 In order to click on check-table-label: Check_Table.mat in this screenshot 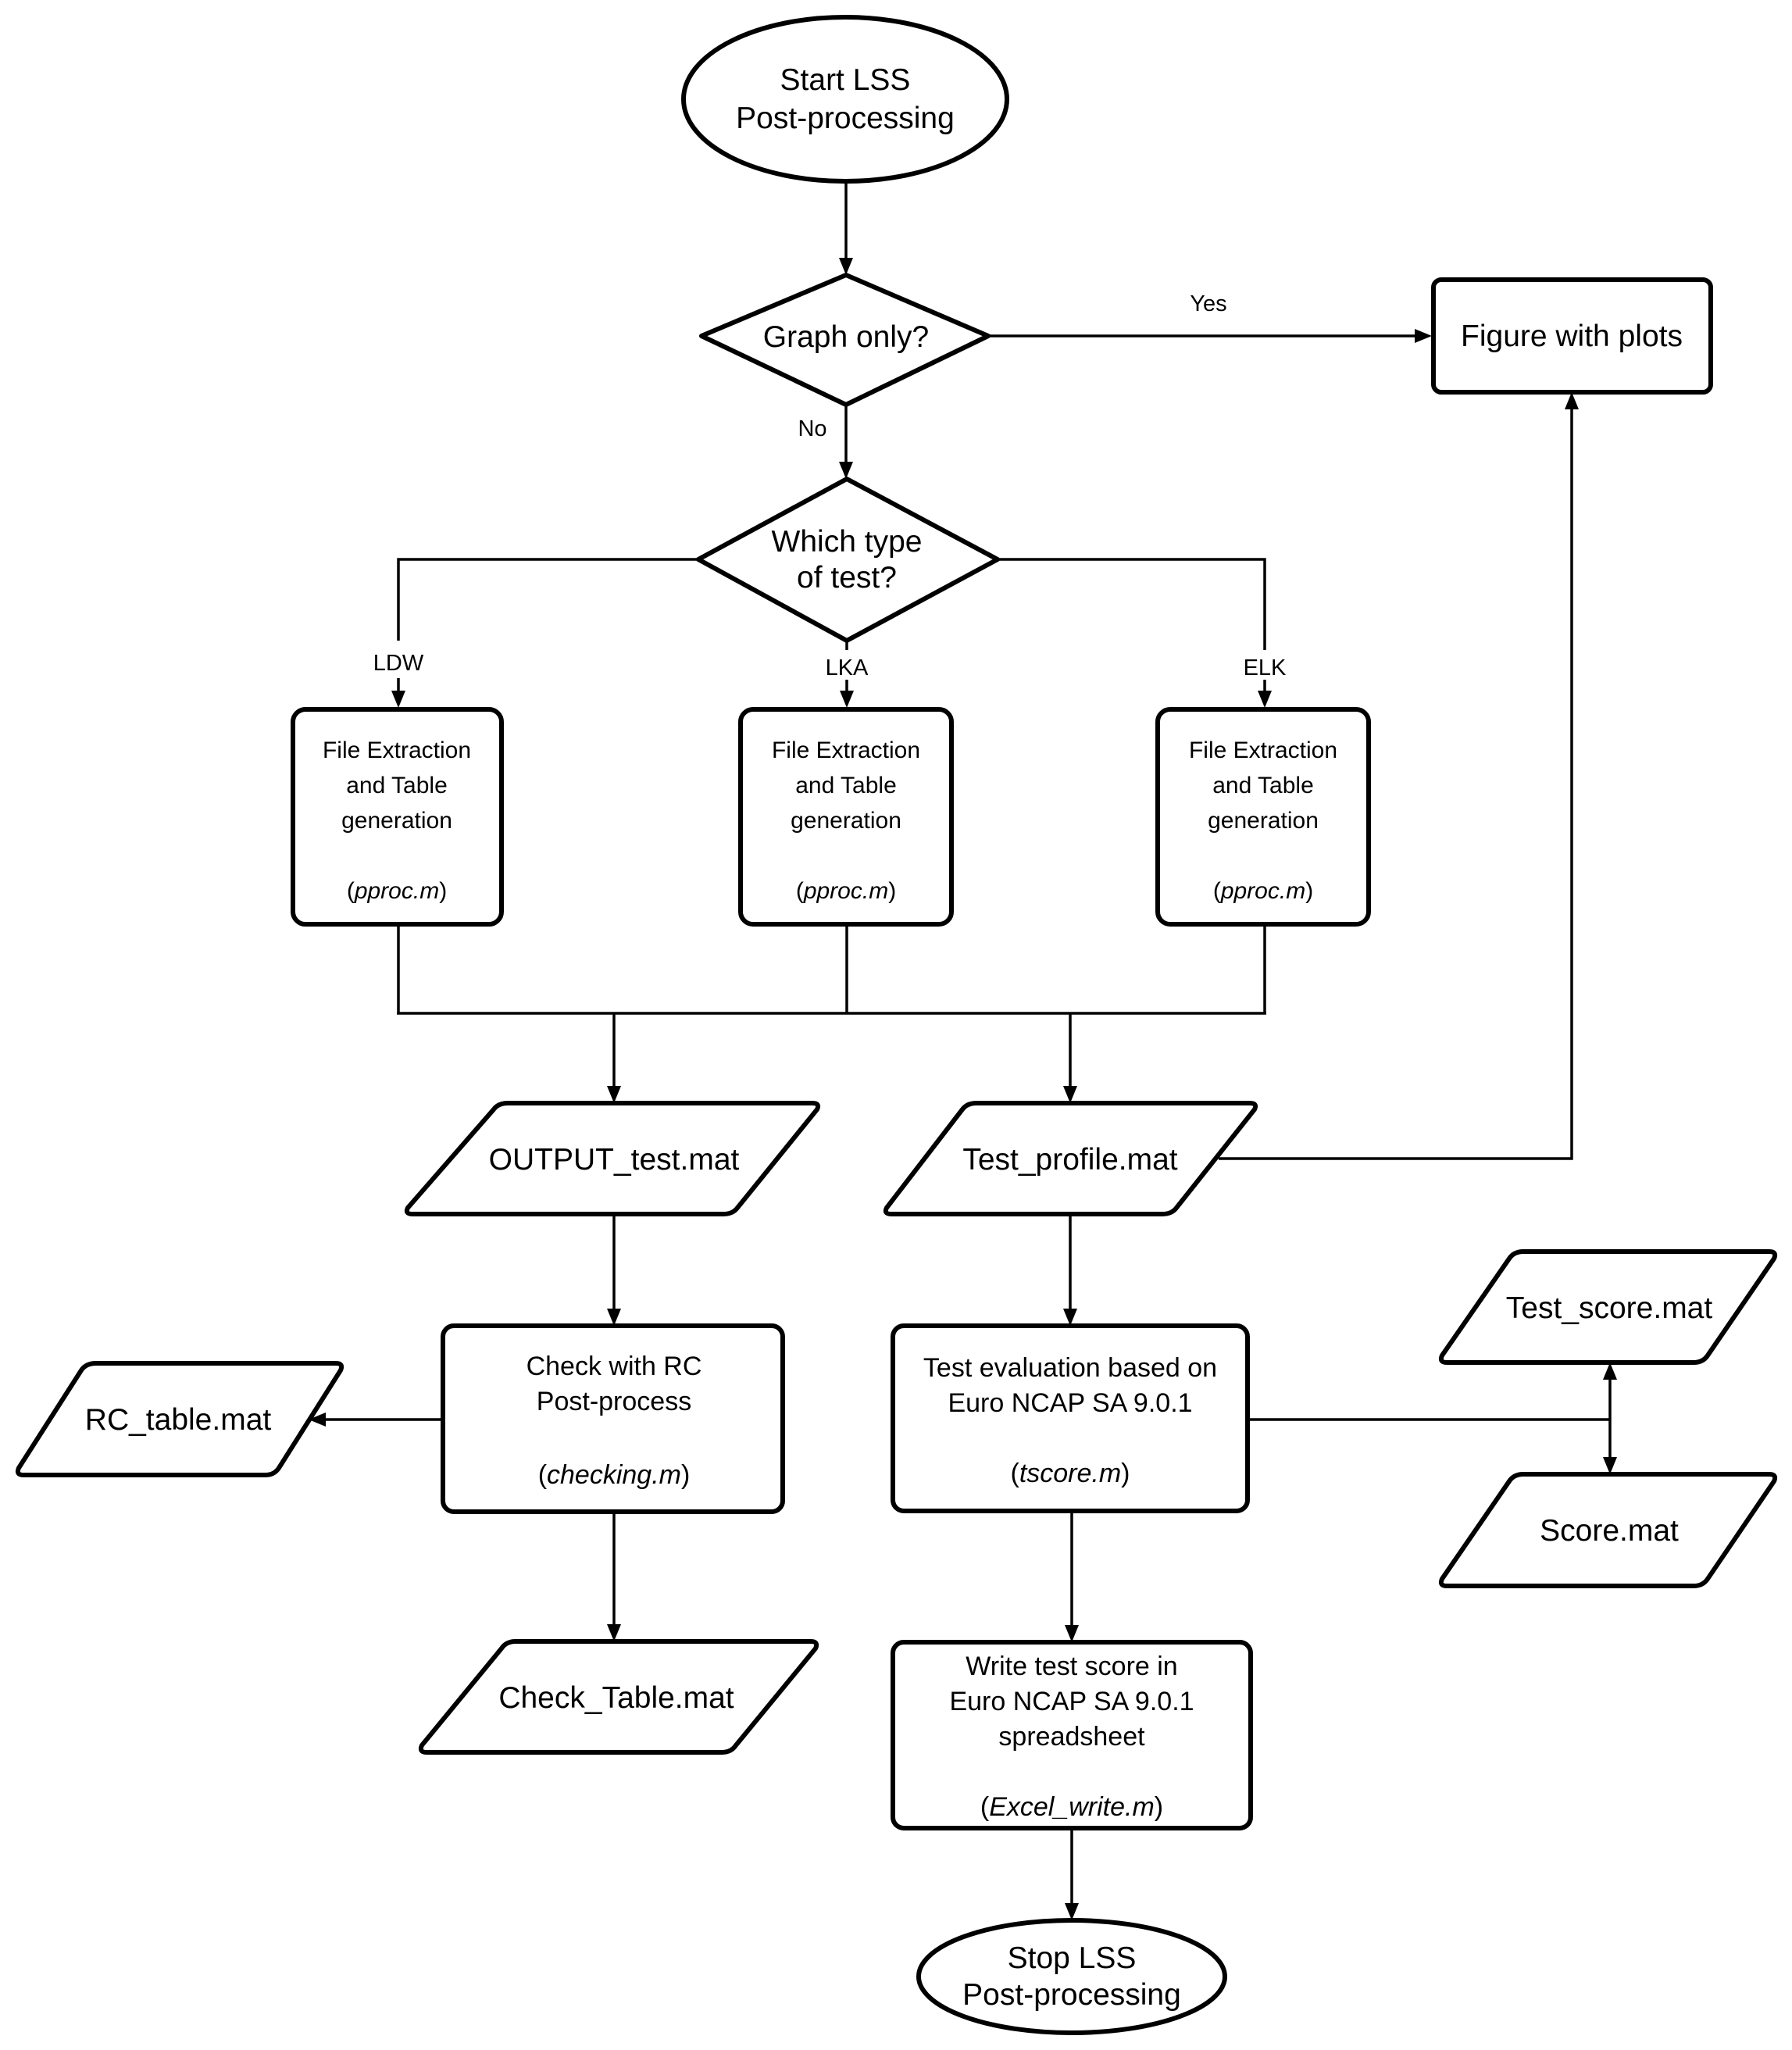, I will do `click(616, 1698)`.